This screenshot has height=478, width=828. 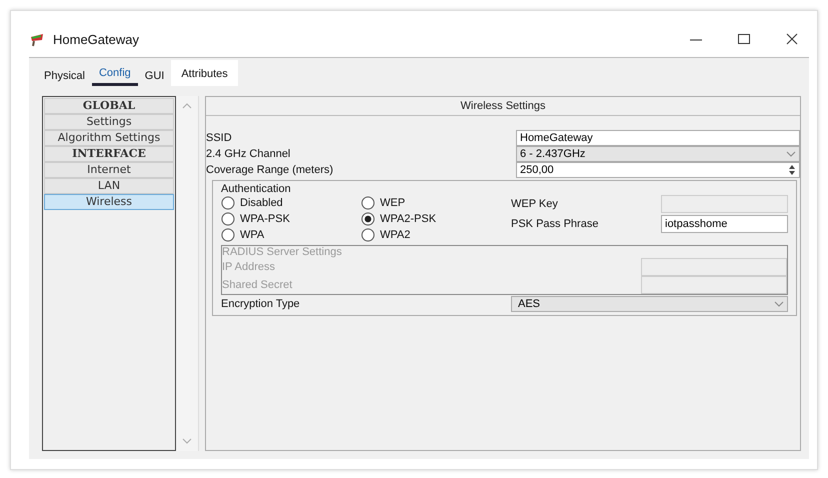 I want to click on field-label: WEP Key, so click(x=535, y=204).